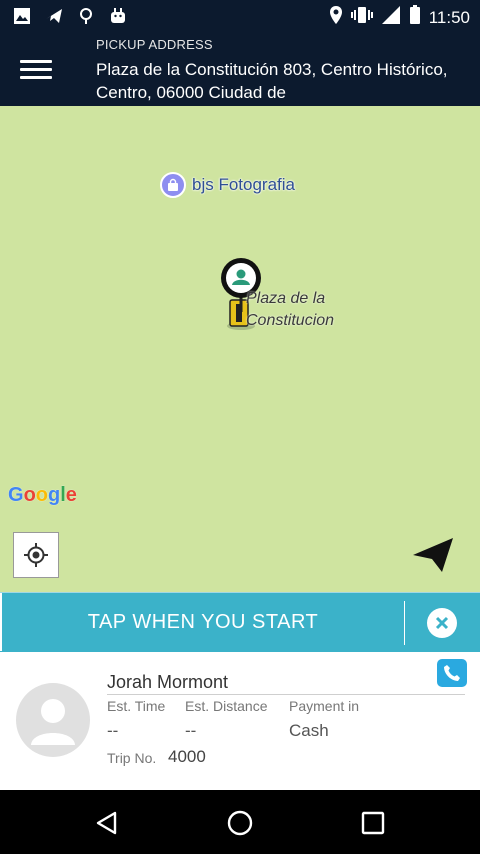 This screenshot has height=854, width=480. I want to click on place-label-line1: Plaza de la, so click(286, 298).